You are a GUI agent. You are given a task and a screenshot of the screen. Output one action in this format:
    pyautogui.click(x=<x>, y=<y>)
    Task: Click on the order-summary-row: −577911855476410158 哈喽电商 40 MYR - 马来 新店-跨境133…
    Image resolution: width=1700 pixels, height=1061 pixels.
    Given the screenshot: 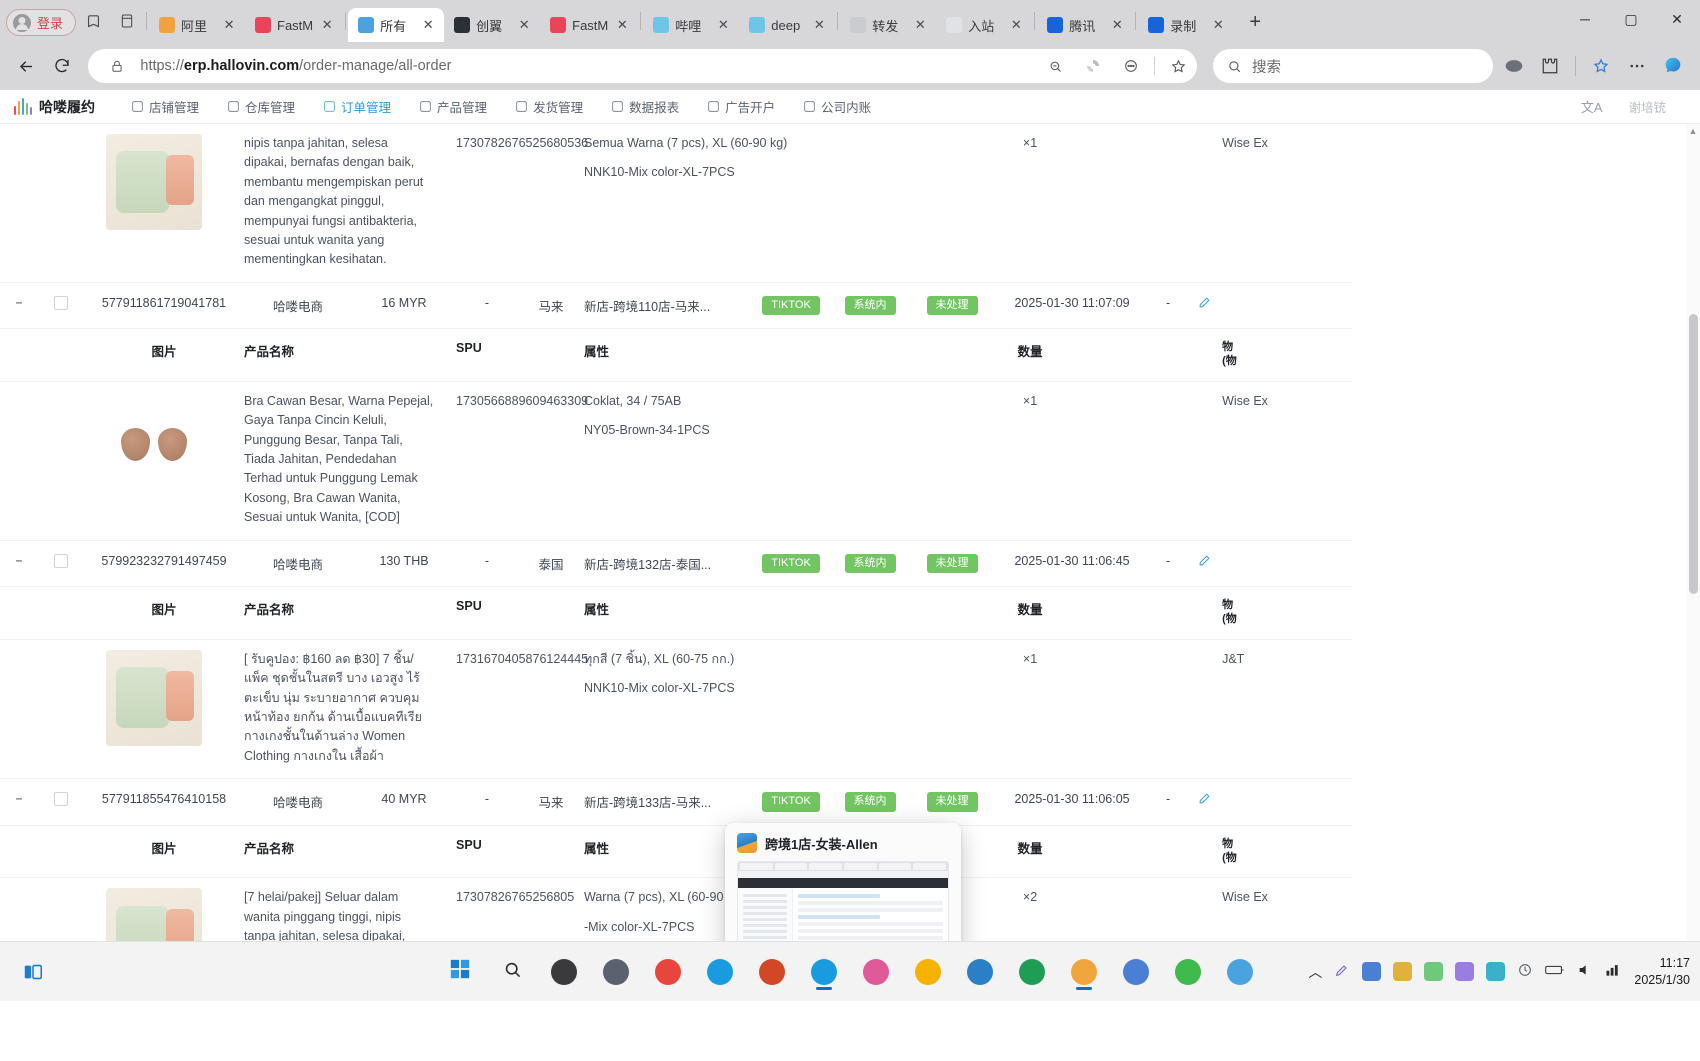 What is the action you would take?
    pyautogui.click(x=806, y=802)
    